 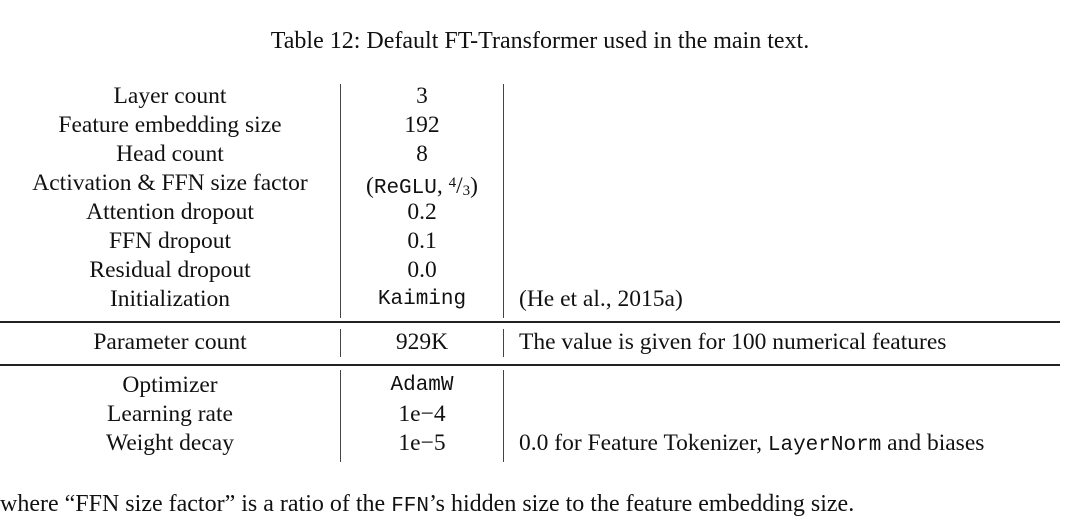 I want to click on param-value: Kaiming, so click(x=422, y=299).